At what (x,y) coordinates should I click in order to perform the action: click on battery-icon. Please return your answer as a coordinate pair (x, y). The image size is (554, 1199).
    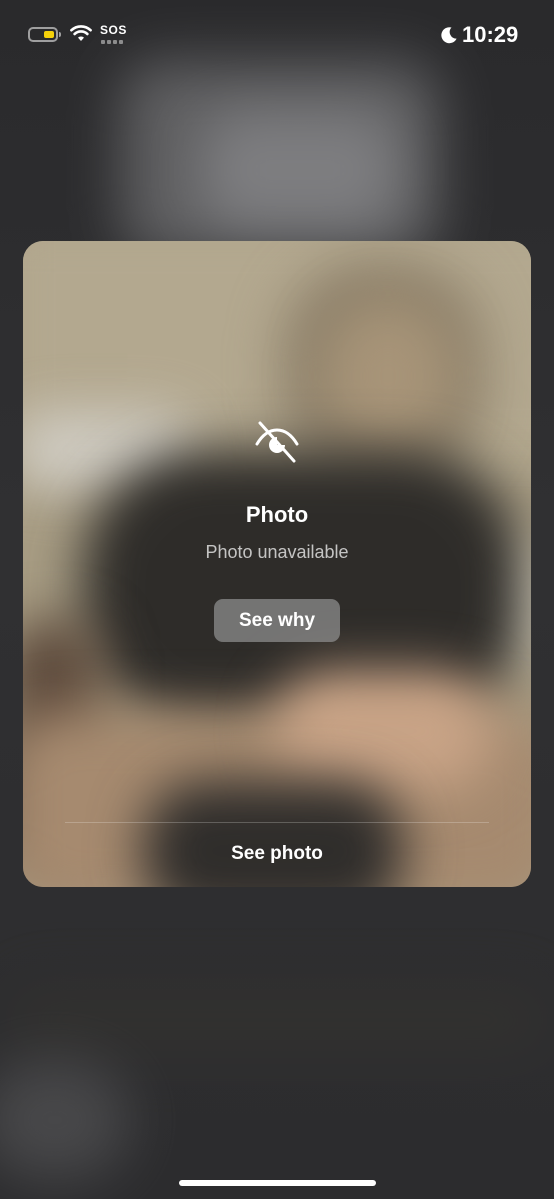
    Looking at the image, I should click on (44, 34).